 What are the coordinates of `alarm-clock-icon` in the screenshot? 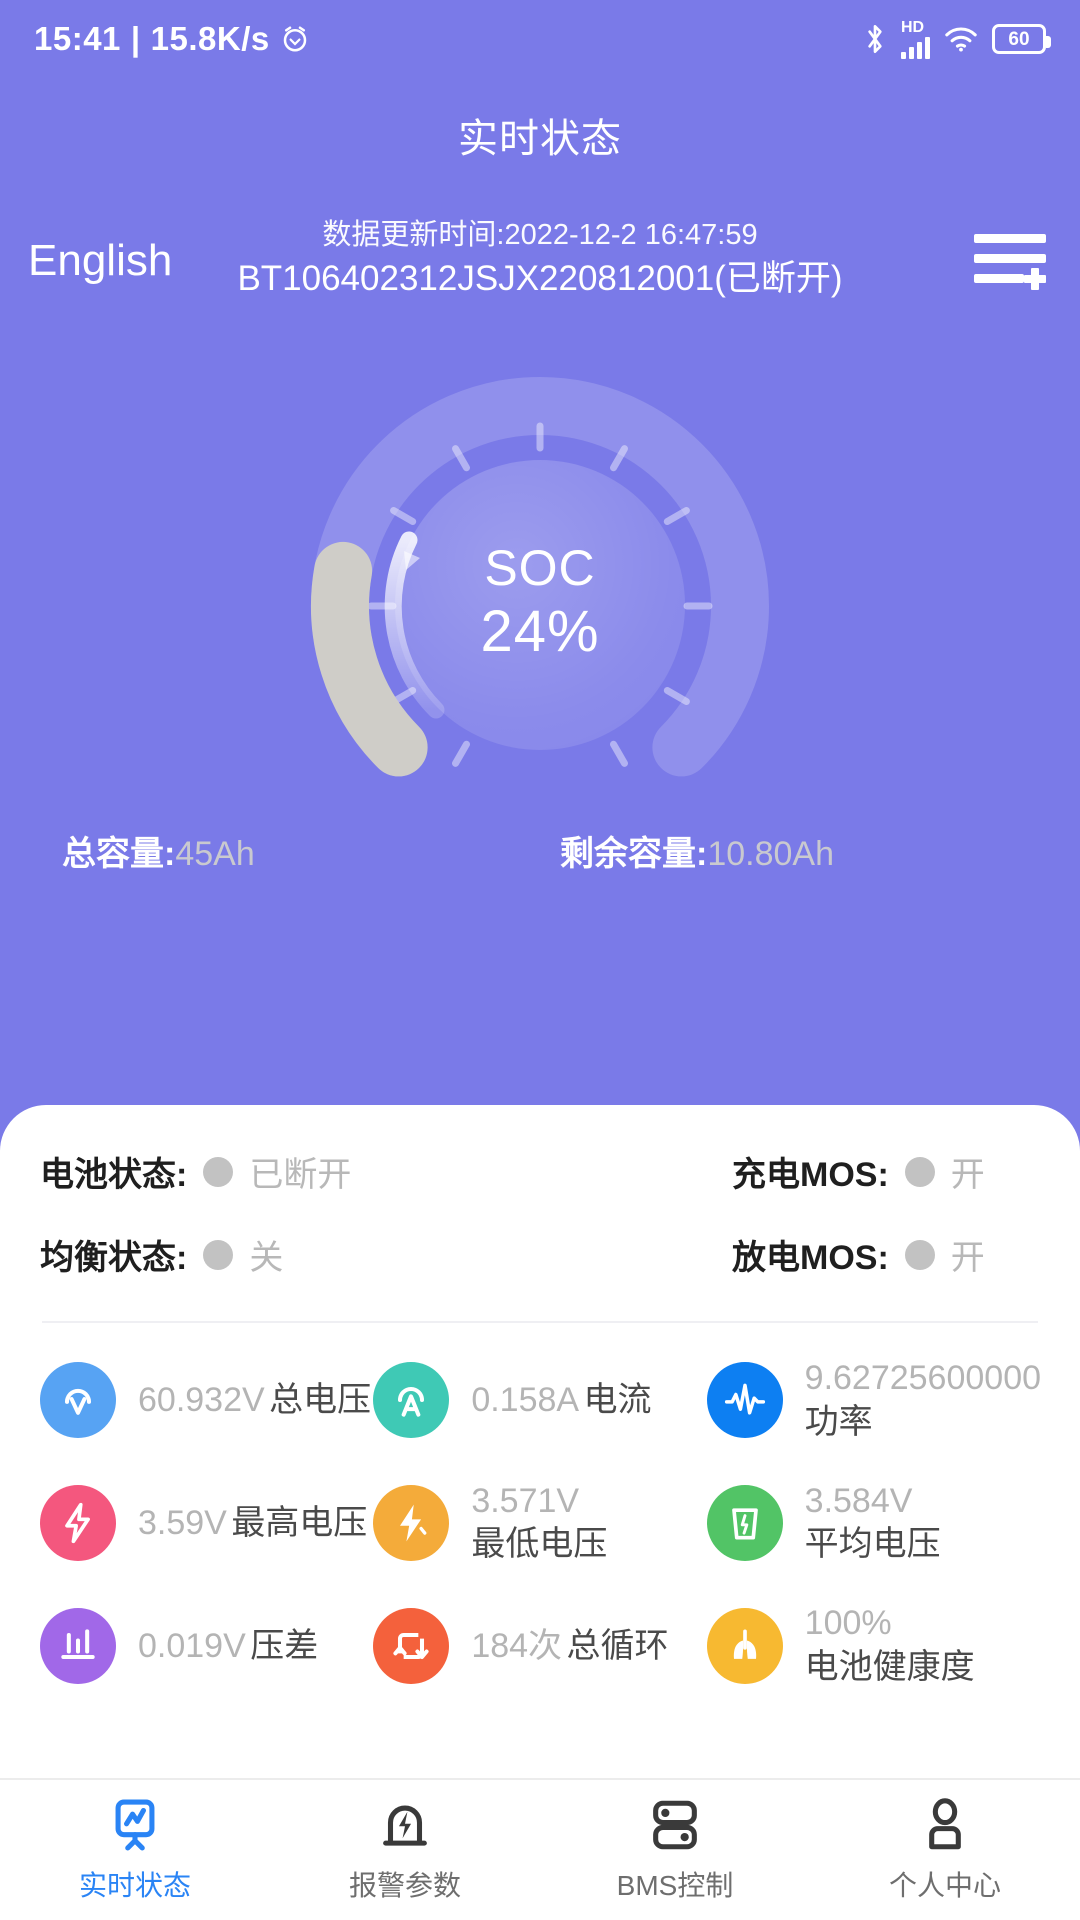 It's located at (294, 39).